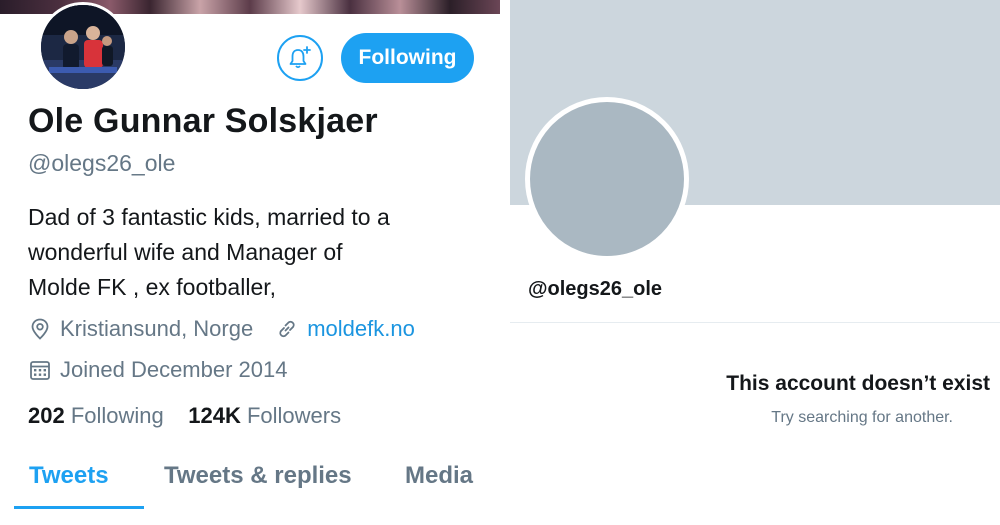 The image size is (1000, 525). I want to click on following-stat: 202 Following, so click(96, 415).